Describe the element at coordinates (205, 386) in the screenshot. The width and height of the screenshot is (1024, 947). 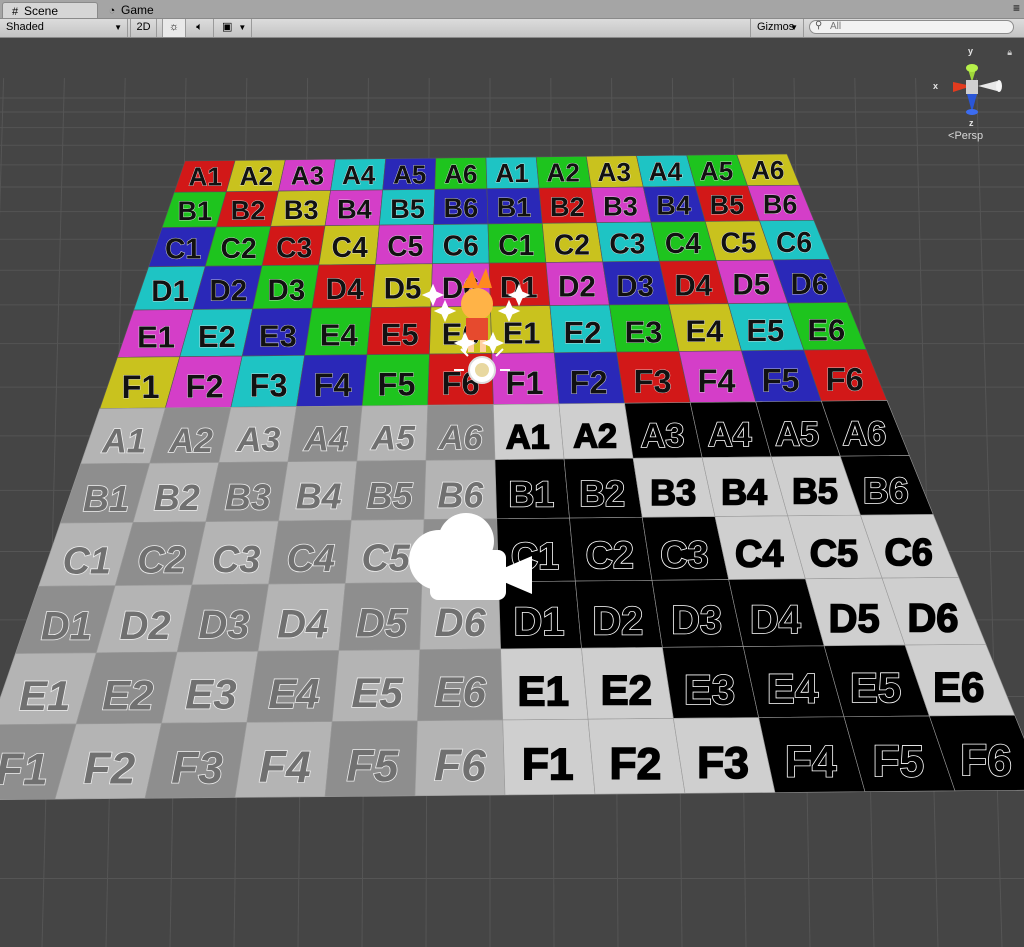
I see `cell-label: F2` at that location.